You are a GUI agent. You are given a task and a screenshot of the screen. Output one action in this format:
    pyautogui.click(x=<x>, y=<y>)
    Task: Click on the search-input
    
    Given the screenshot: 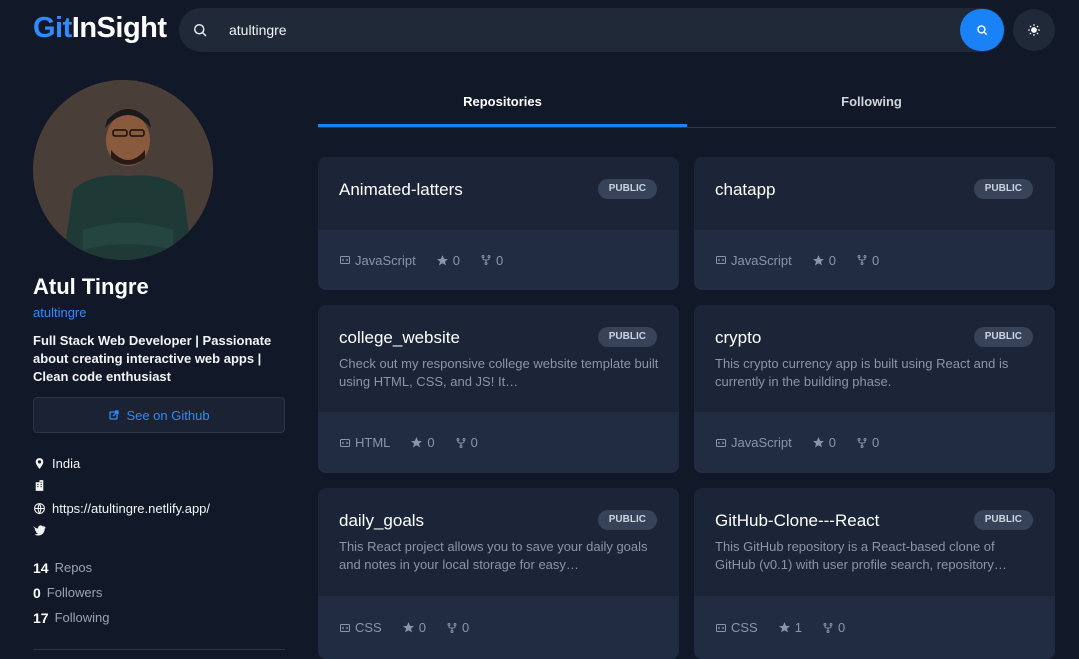 What is the action you would take?
    pyautogui.click(x=579, y=30)
    